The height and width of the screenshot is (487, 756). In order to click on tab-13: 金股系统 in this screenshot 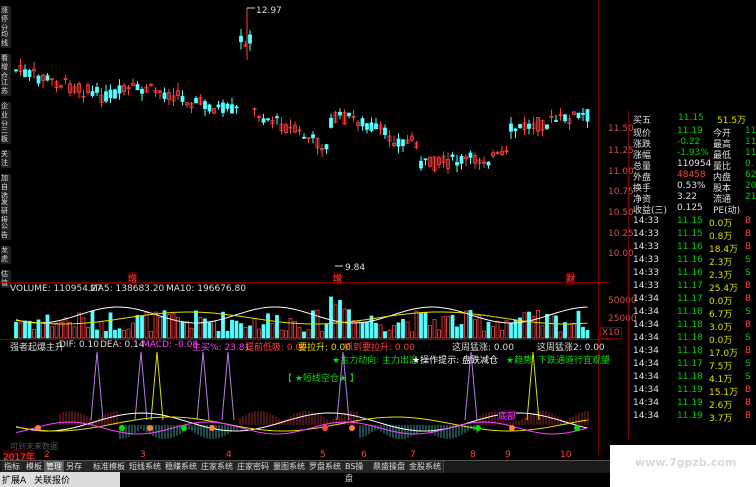, I will do `click(425, 467)`.